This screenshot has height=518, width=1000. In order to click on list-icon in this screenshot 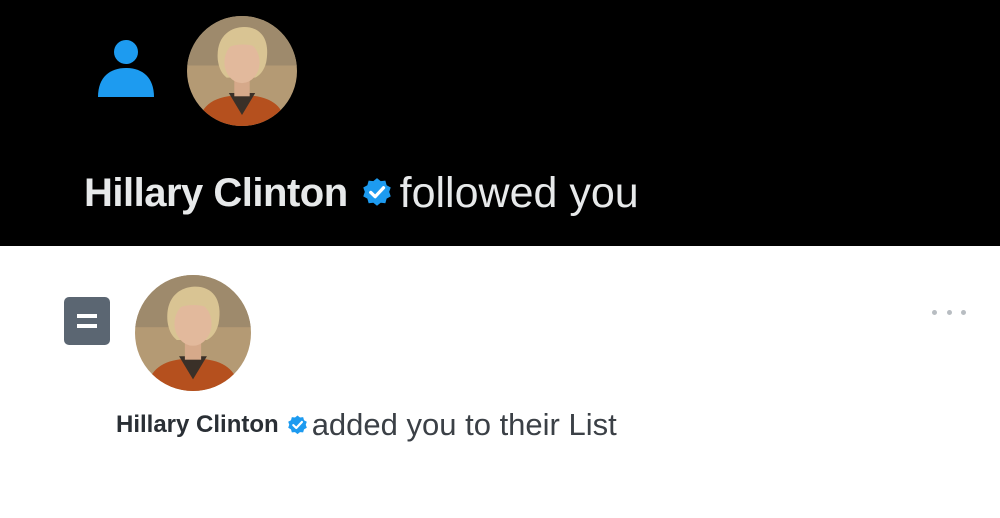, I will do `click(87, 321)`.